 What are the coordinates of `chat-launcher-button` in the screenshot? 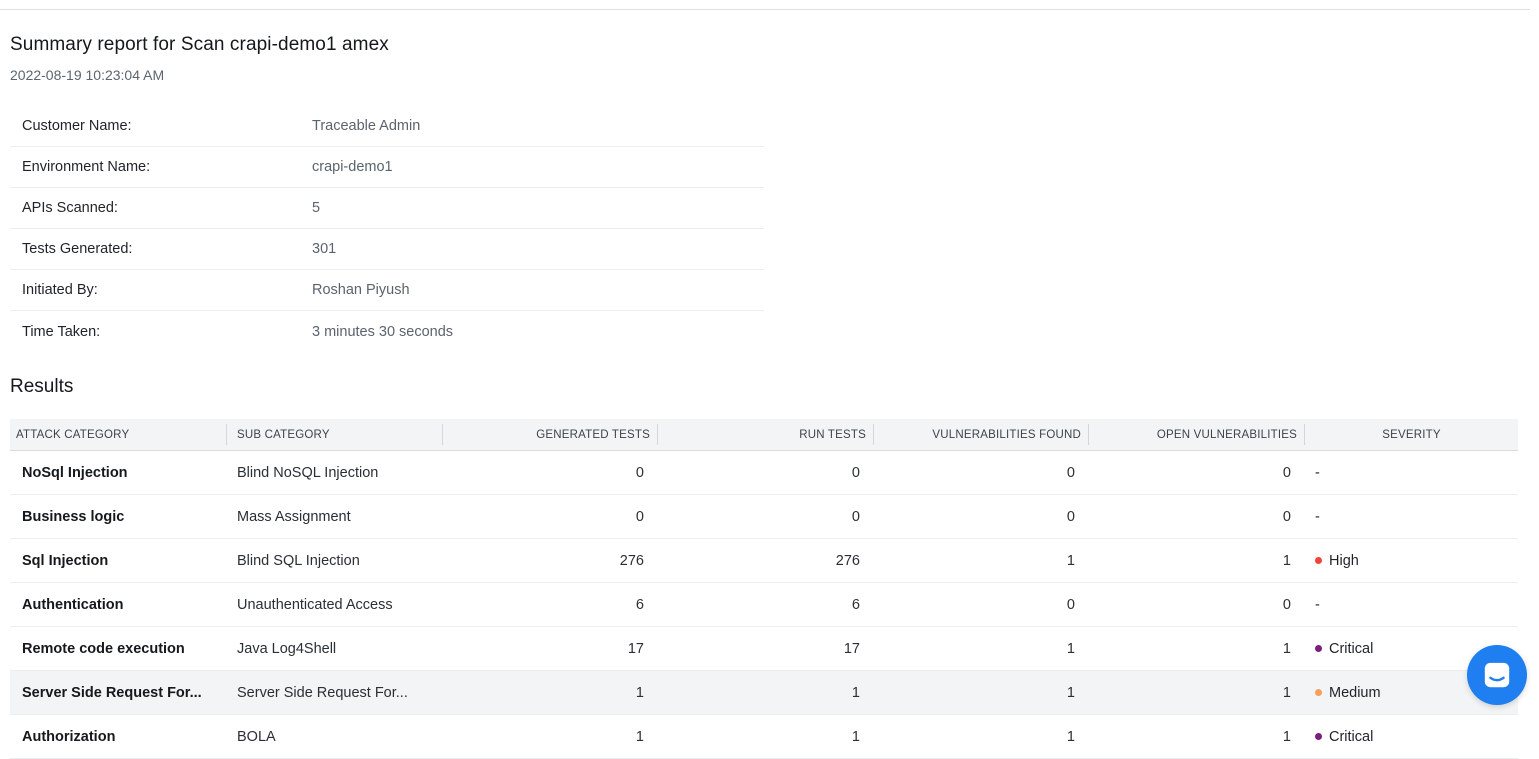 It's located at (1497, 675).